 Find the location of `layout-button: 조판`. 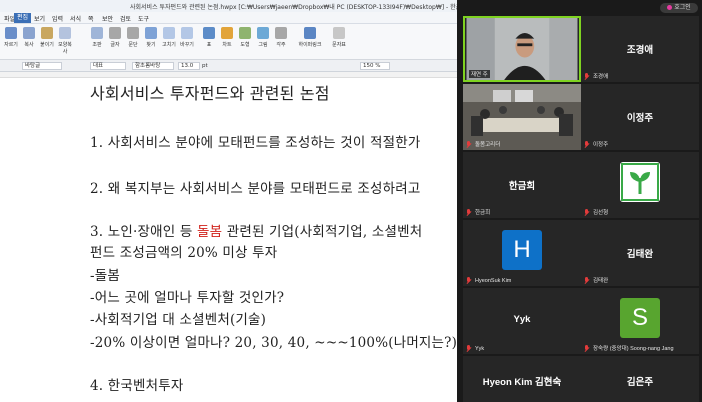

layout-button: 조판 is located at coordinates (97, 37).